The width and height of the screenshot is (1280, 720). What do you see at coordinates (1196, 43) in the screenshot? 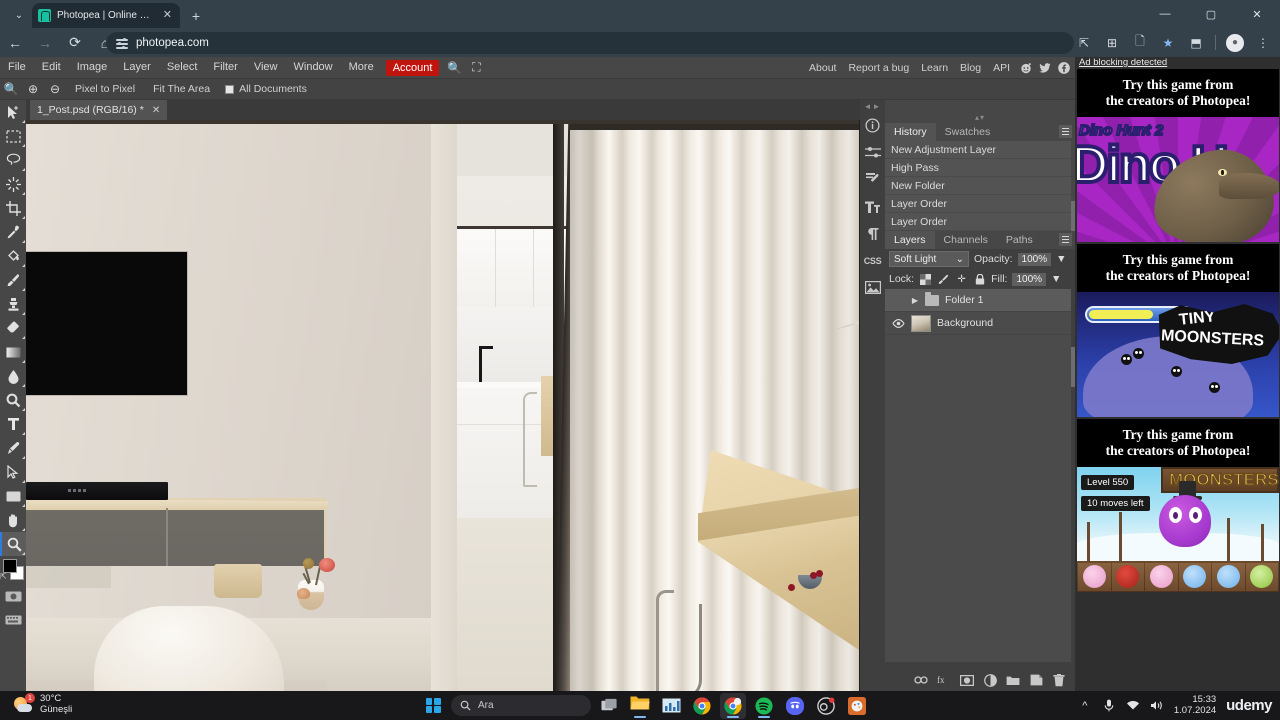
I see `side-panel-icon: ⬒` at bounding box center [1196, 43].